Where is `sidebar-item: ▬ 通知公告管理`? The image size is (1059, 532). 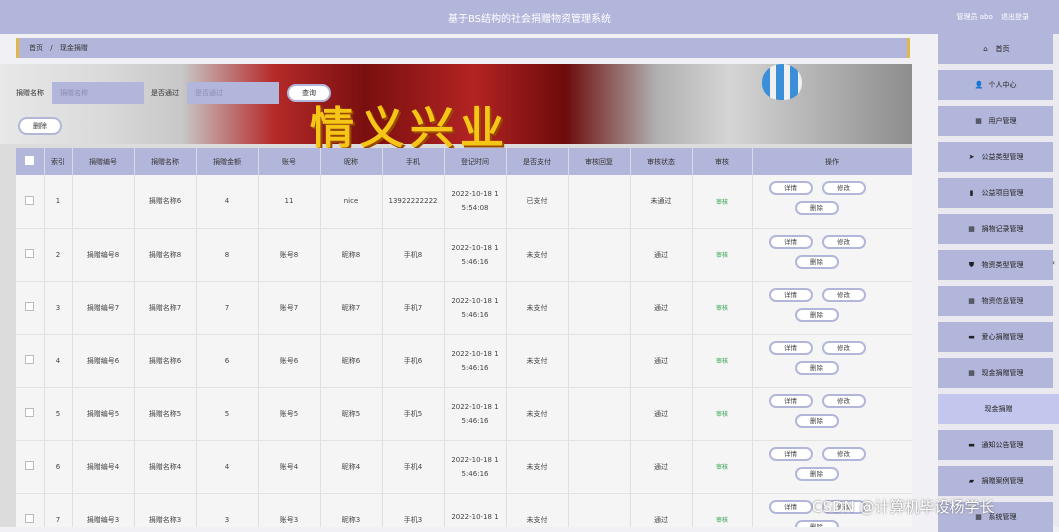
sidebar-item: ▬ 通知公告管理 is located at coordinates (995, 445).